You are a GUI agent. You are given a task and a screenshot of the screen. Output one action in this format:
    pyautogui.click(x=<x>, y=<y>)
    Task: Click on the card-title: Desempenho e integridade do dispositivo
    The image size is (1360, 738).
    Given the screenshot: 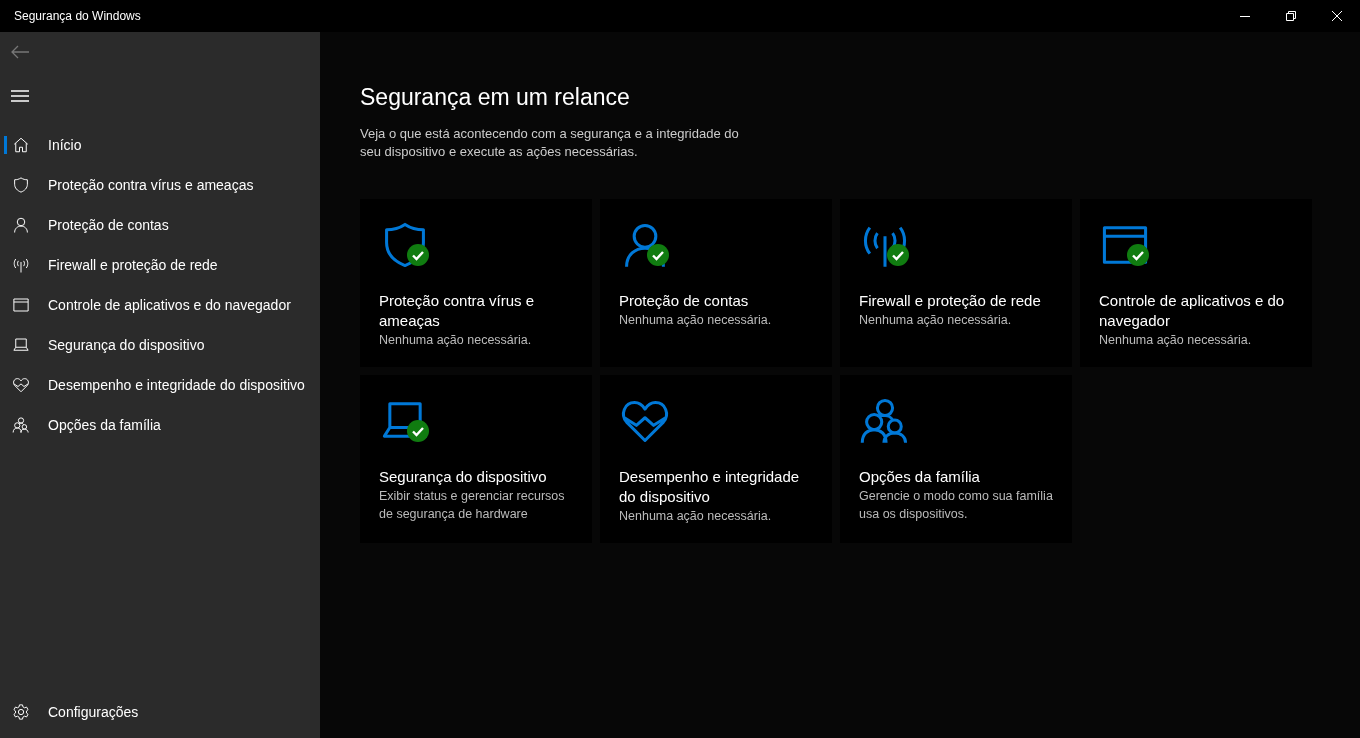 What is the action you would take?
    pyautogui.click(x=710, y=487)
    